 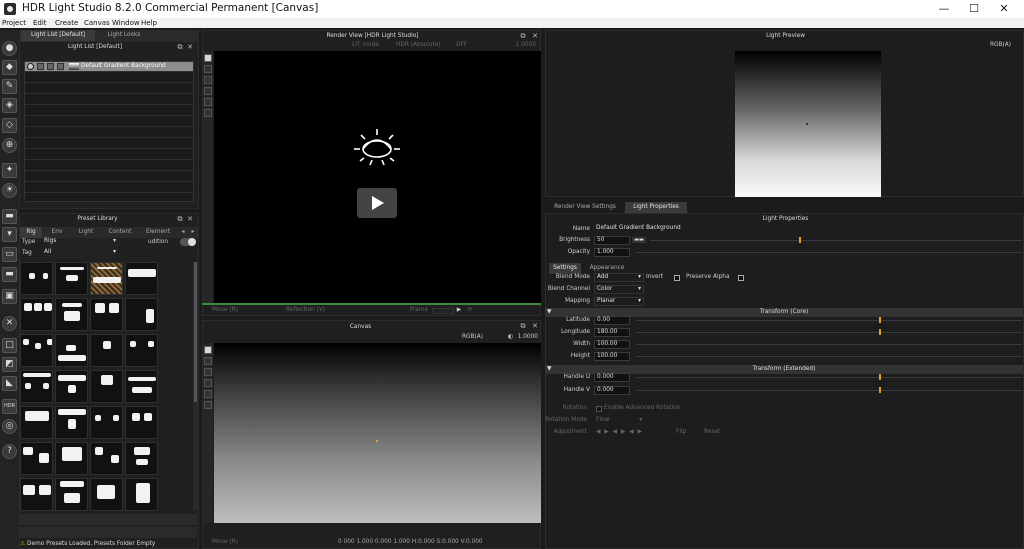 I want to click on menu-help: Help, so click(x=149, y=23).